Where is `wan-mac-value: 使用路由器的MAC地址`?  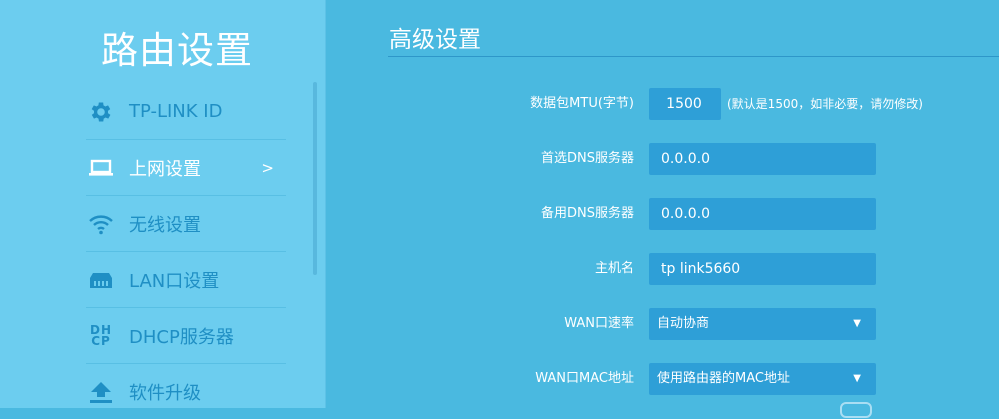
wan-mac-value: 使用路由器的MAC地址 is located at coordinates (723, 378).